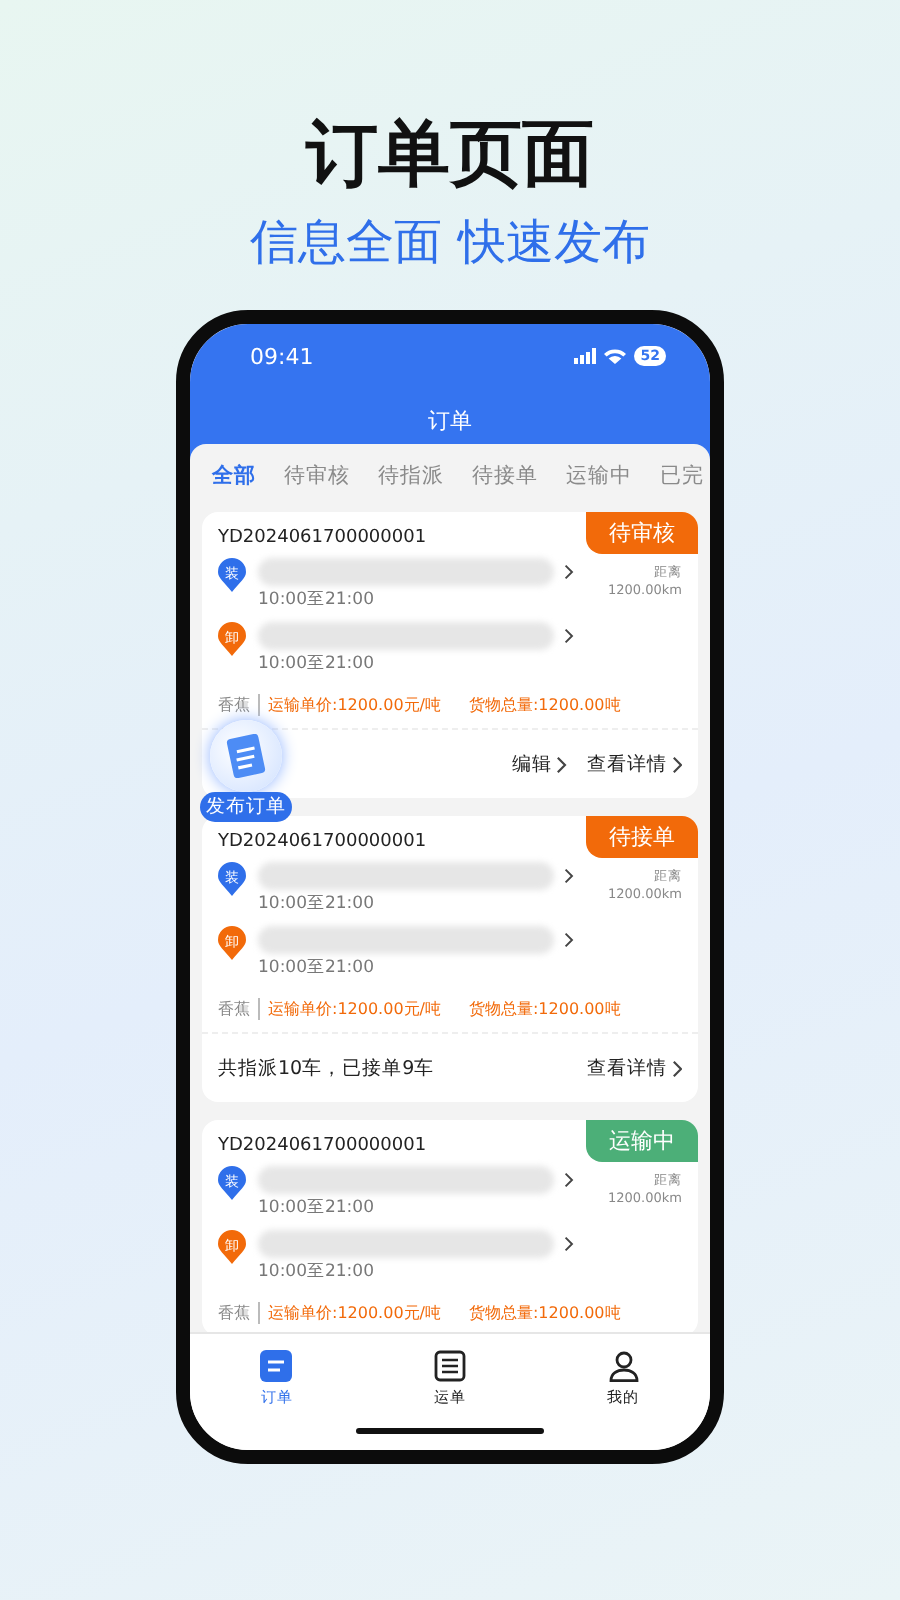 This screenshot has height=1600, width=900. Describe the element at coordinates (585, 356) in the screenshot. I see `signal-icon` at that location.